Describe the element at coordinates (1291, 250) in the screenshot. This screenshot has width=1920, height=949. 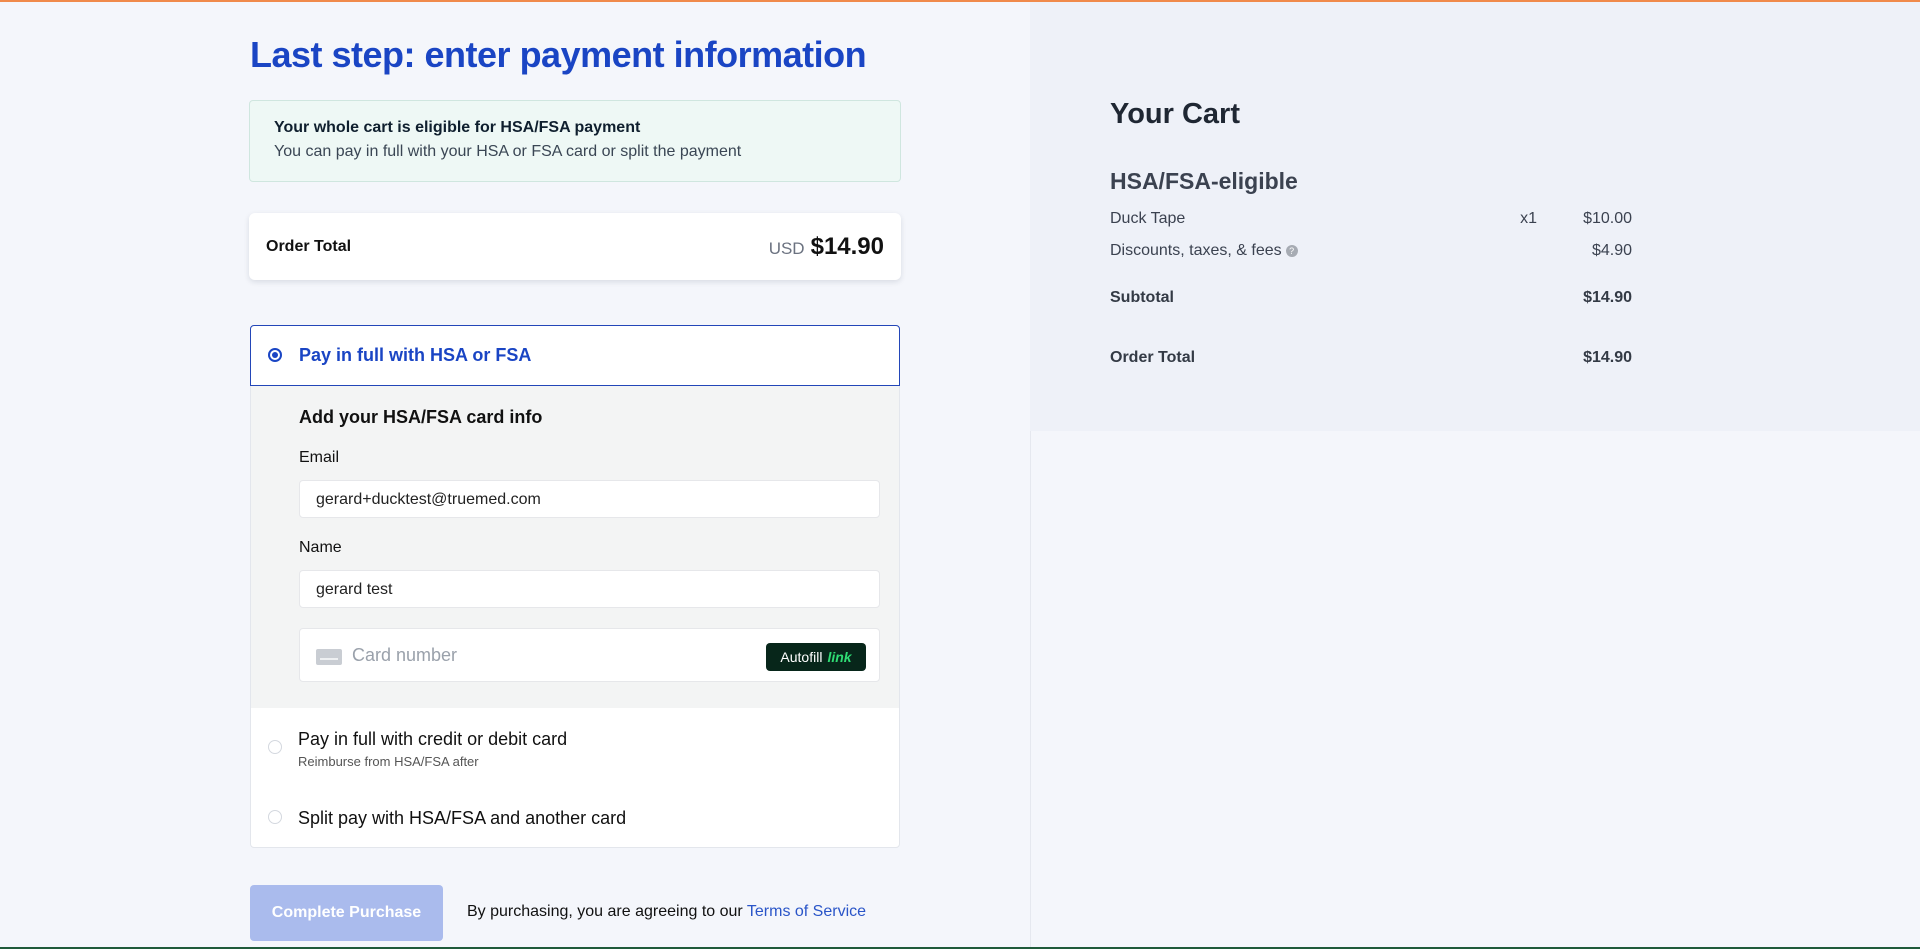
I see `help-icon: ?` at that location.